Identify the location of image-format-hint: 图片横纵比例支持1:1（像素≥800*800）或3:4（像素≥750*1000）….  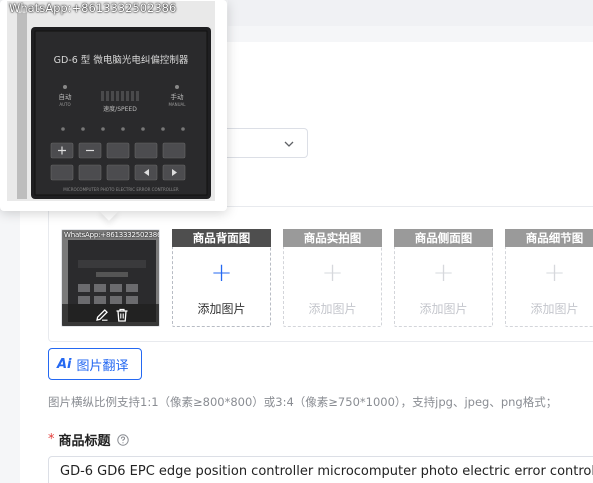
(303, 402).